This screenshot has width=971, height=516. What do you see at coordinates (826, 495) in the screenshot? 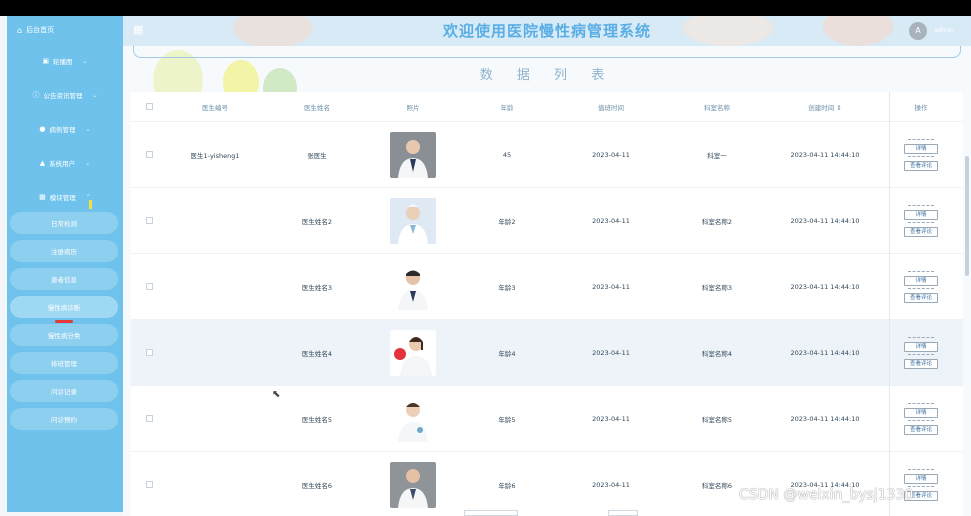
I see `watermark: CSDN @weixin_bysj1330` at bounding box center [826, 495].